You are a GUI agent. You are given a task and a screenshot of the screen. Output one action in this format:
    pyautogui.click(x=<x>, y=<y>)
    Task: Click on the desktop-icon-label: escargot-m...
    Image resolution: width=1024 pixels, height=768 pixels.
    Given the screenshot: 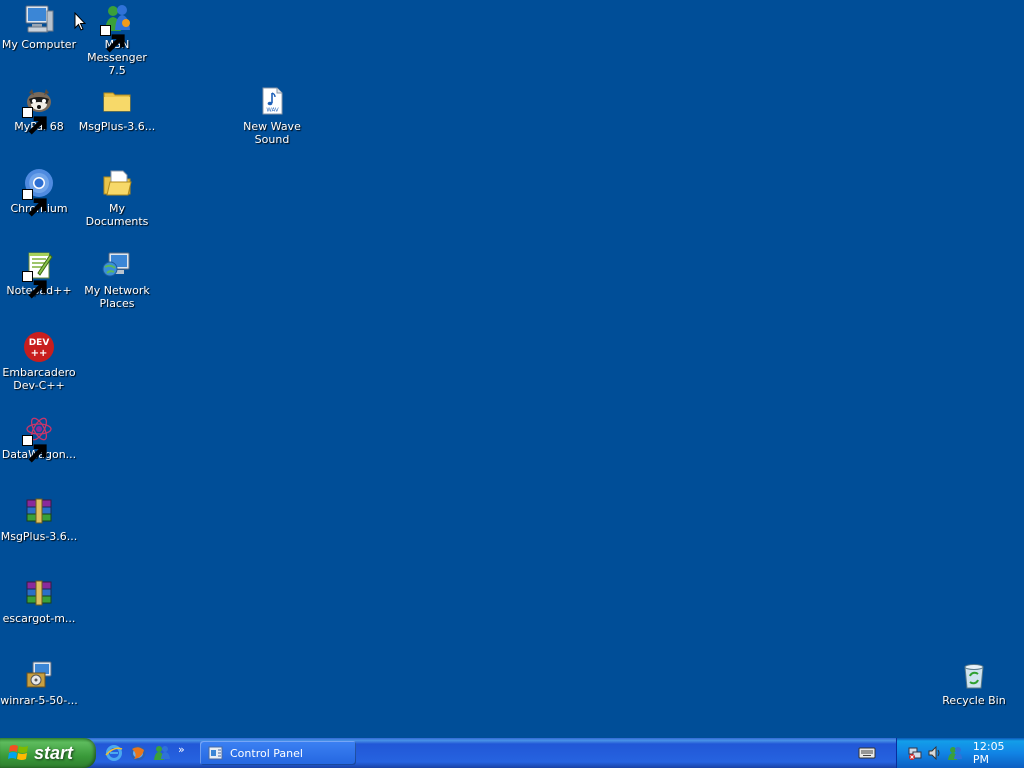 What is the action you would take?
    pyautogui.click(x=39, y=618)
    